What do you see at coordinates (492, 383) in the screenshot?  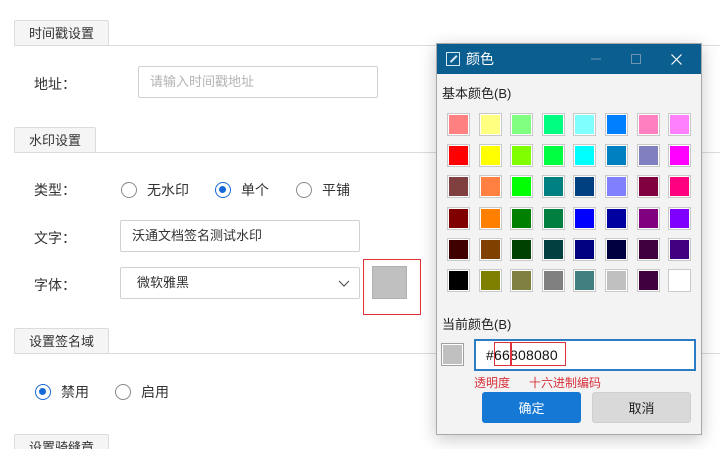 I see `annotation-alpha-text: 透明度` at bounding box center [492, 383].